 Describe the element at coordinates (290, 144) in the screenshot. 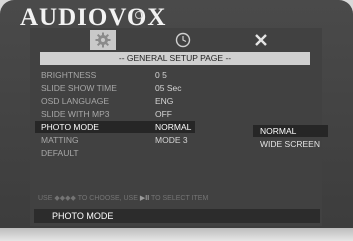

I see `submenu-option-wide-screen: WIDE SCREEN` at that location.